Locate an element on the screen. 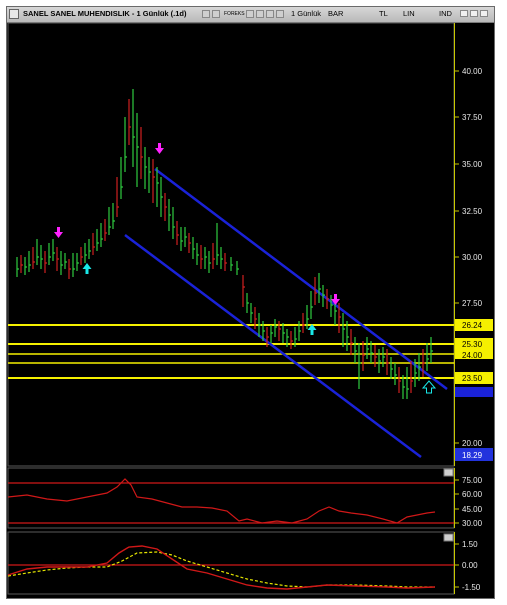 The image size is (507, 605). maximize-icon is located at coordinates (474, 13).